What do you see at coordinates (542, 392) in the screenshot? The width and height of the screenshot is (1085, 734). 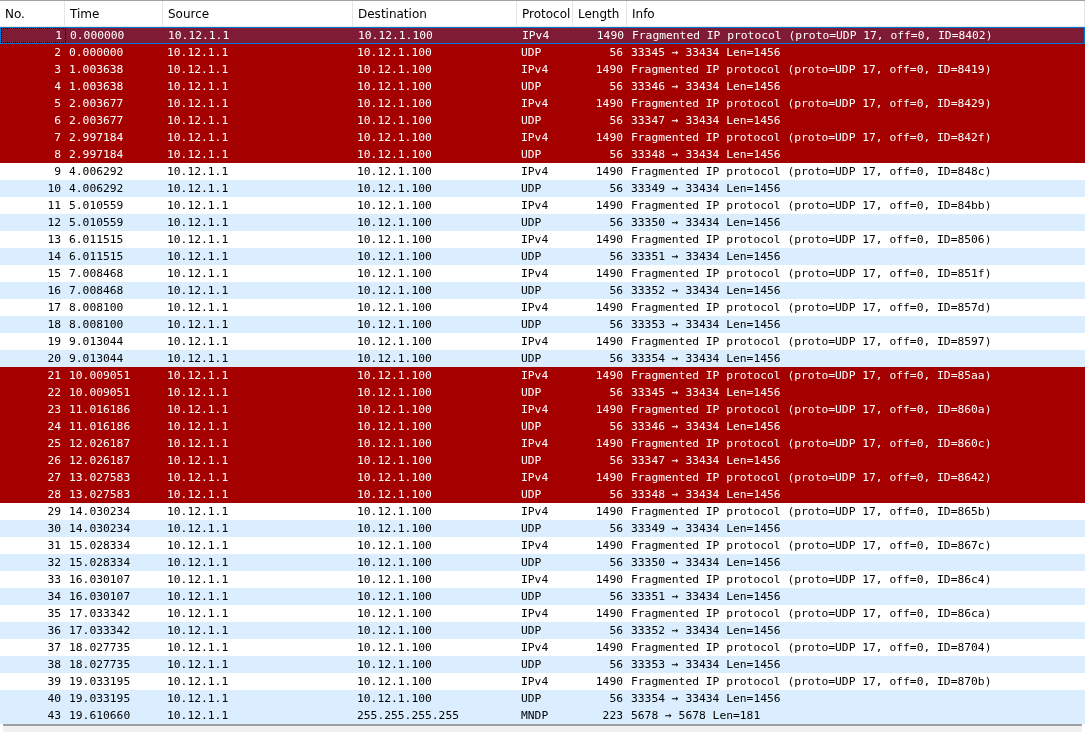 I see `packet-row: 22 10.009051 10.12.1.1 10.12.1.100 UDP 56 33345 → 33434 Len=1456` at bounding box center [542, 392].